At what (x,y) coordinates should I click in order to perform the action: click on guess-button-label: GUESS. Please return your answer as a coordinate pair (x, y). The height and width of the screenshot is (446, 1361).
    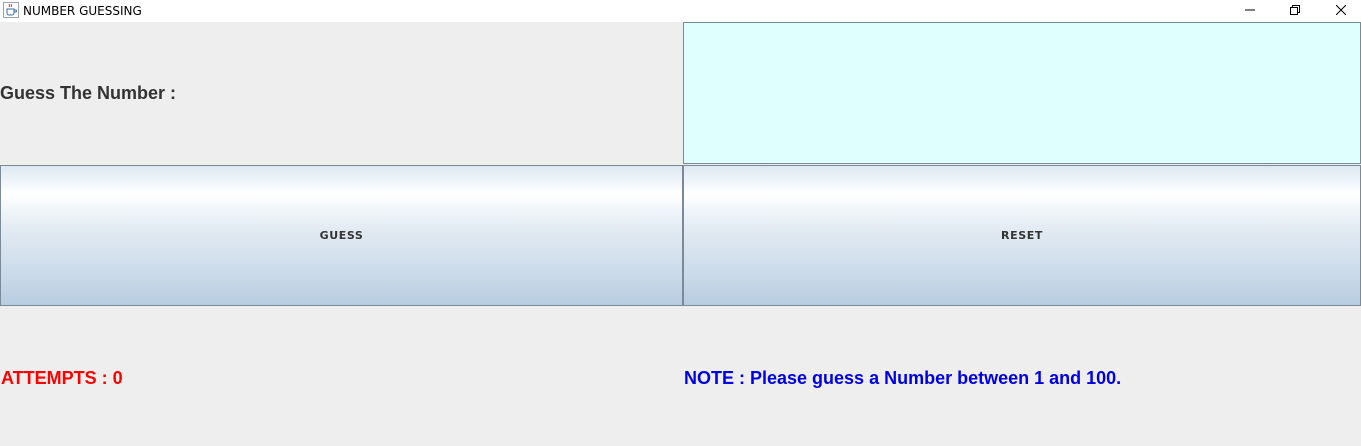
    Looking at the image, I should click on (341, 235).